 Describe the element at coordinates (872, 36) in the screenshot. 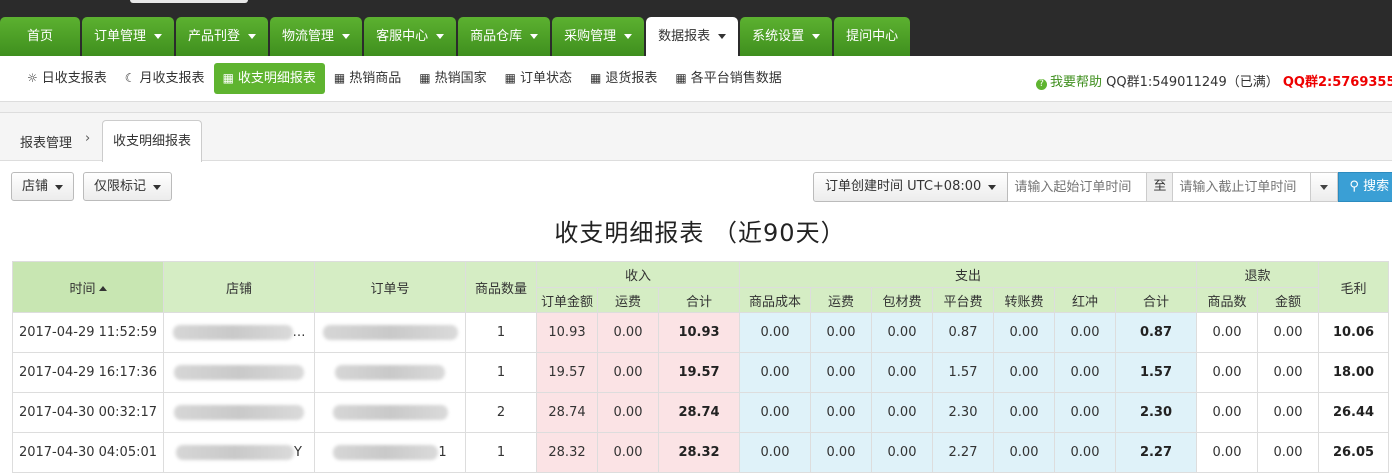

I see `nav-tab-9: 提问中心` at that location.